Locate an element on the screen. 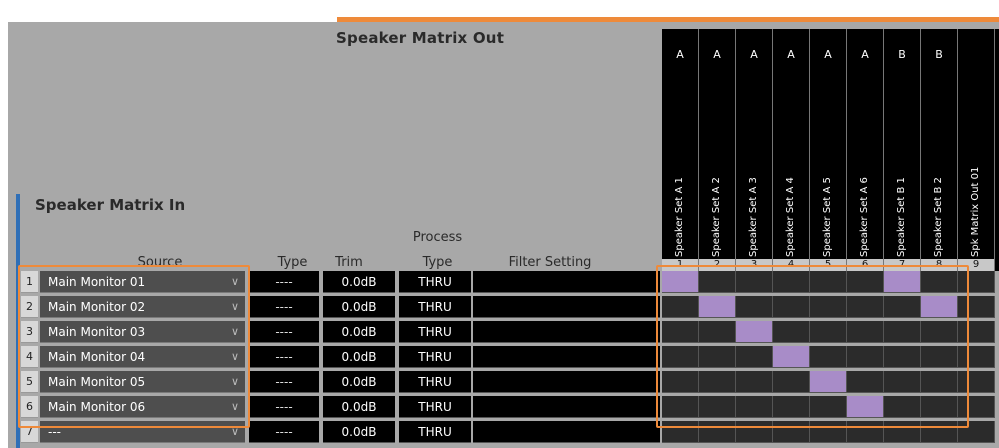 This screenshot has height=448, width=999. process-column-header-line2: Type is located at coordinates (437, 262).